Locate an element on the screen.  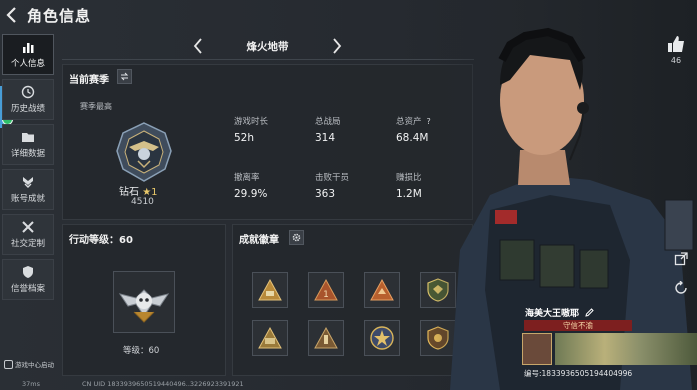
stat-kills: 击败干员 363 is located at coordinates (332, 185).